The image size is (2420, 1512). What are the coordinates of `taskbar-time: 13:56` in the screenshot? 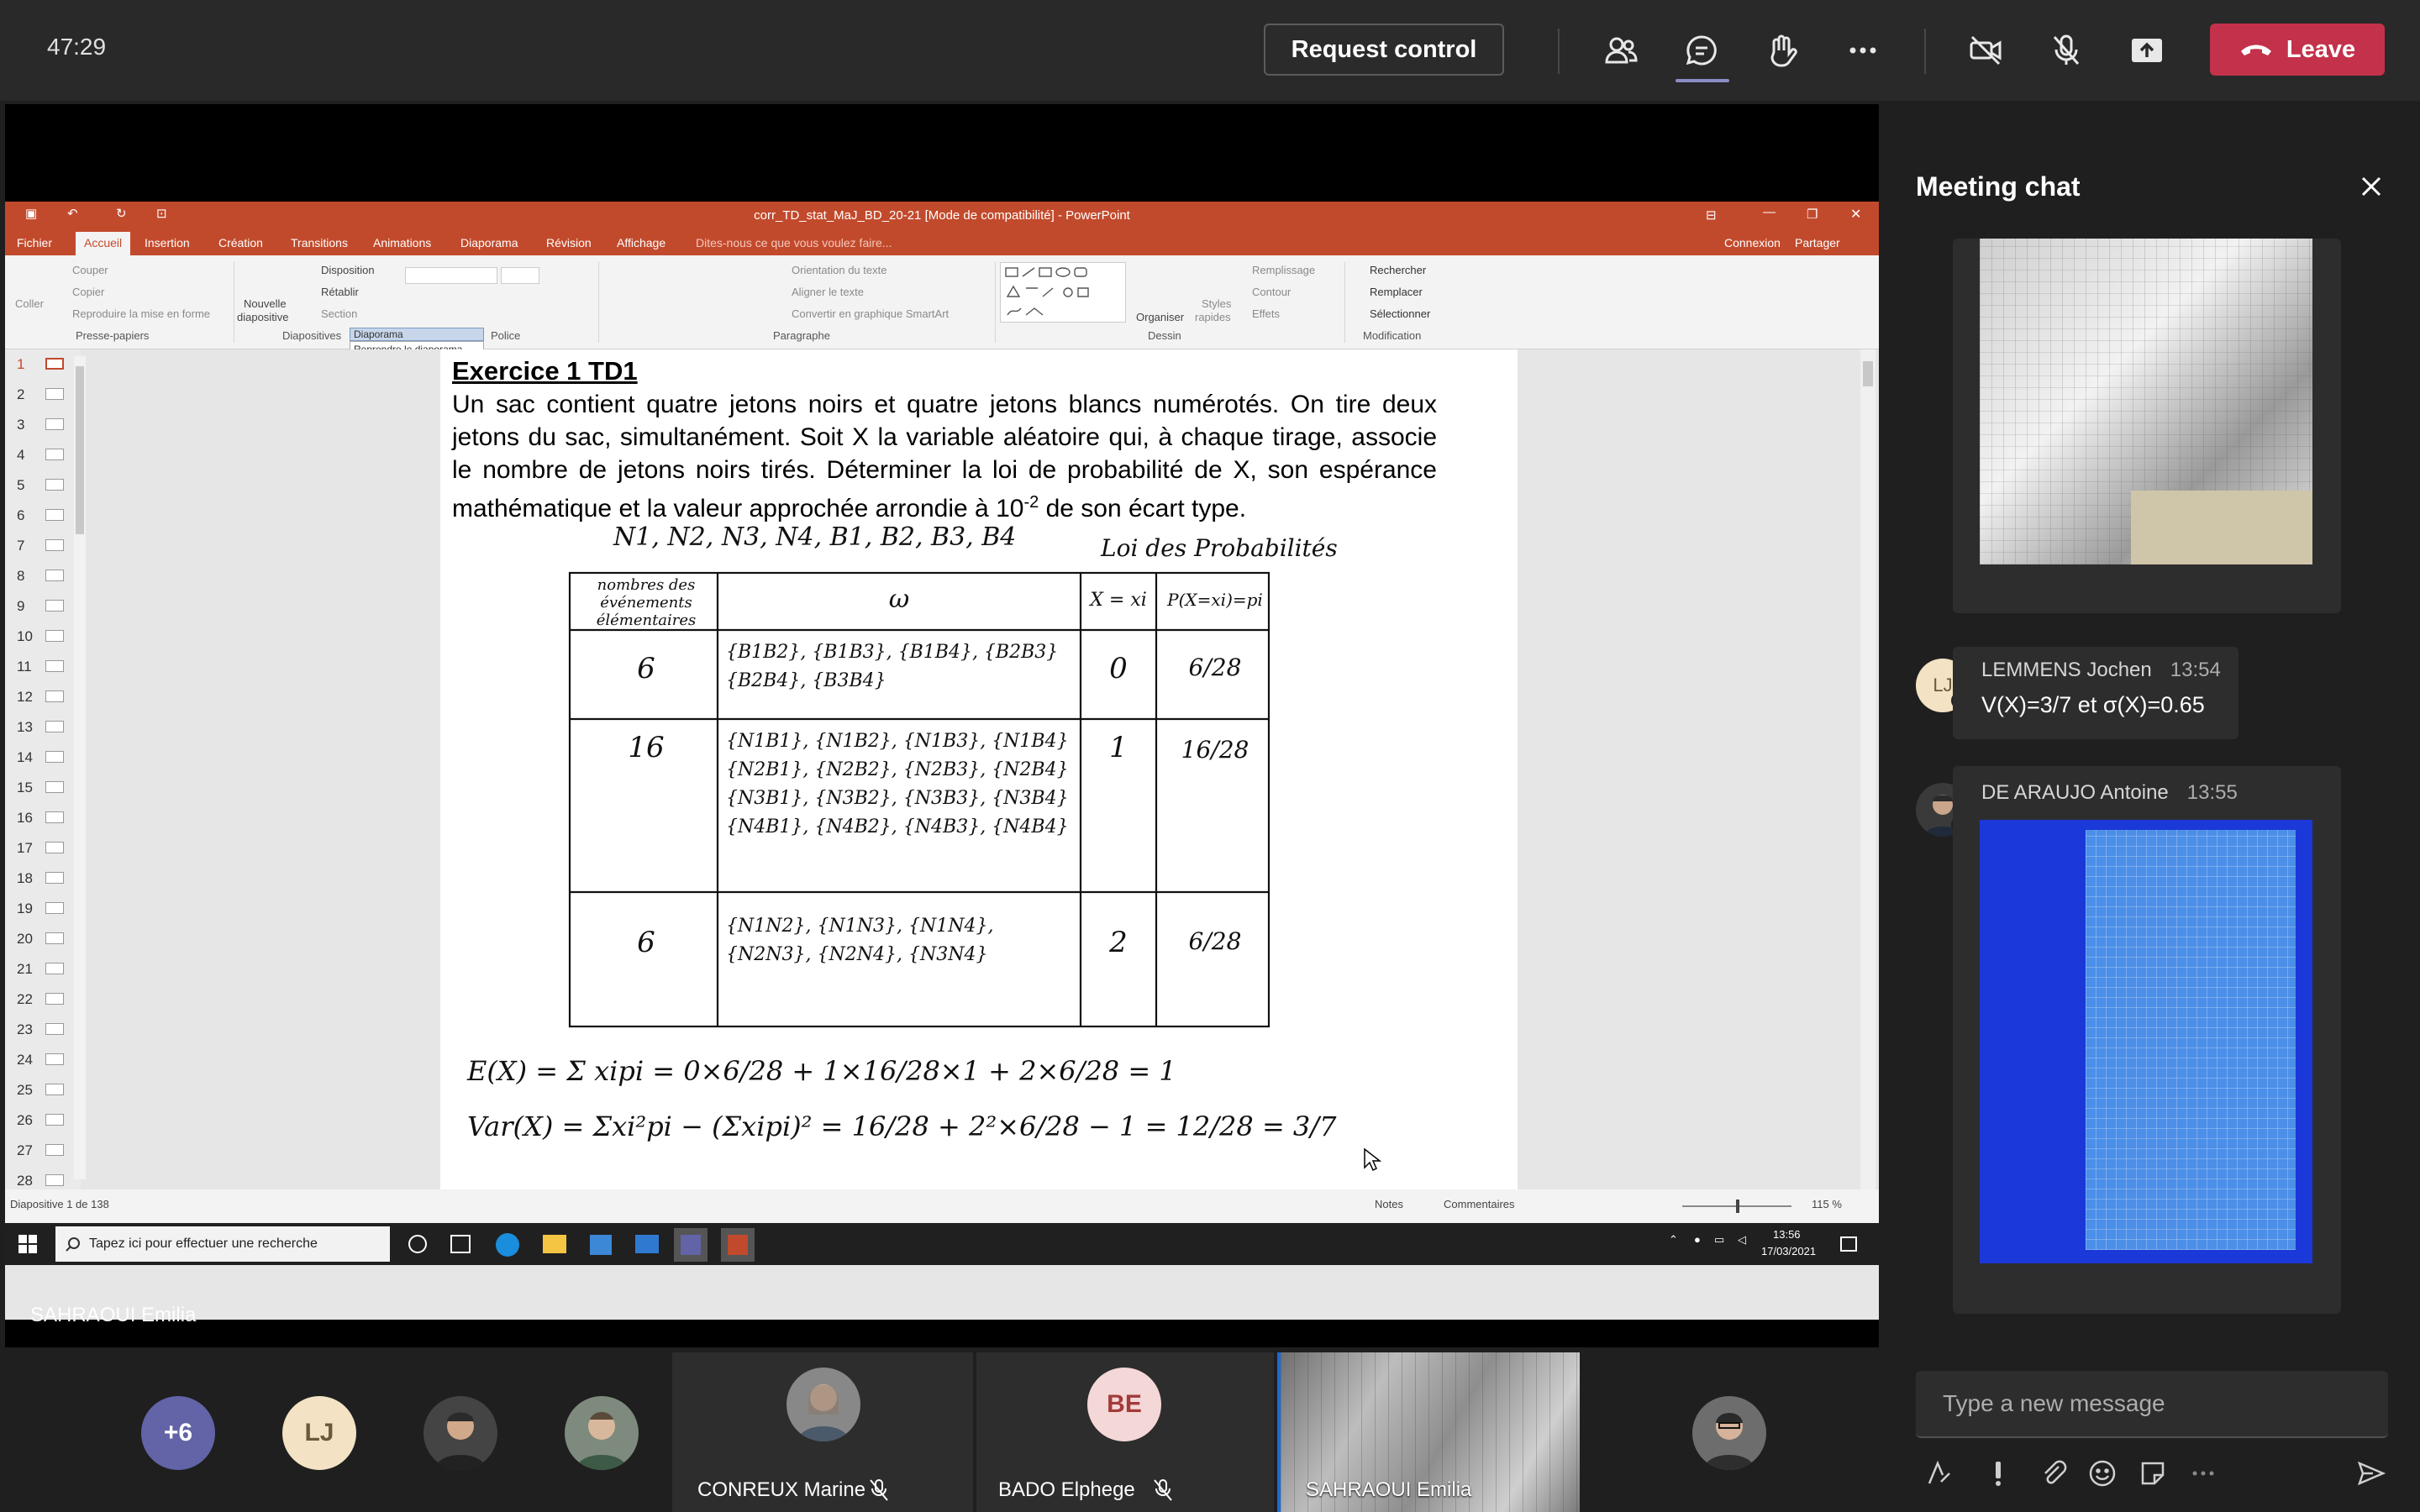 It's located at (1787, 1234).